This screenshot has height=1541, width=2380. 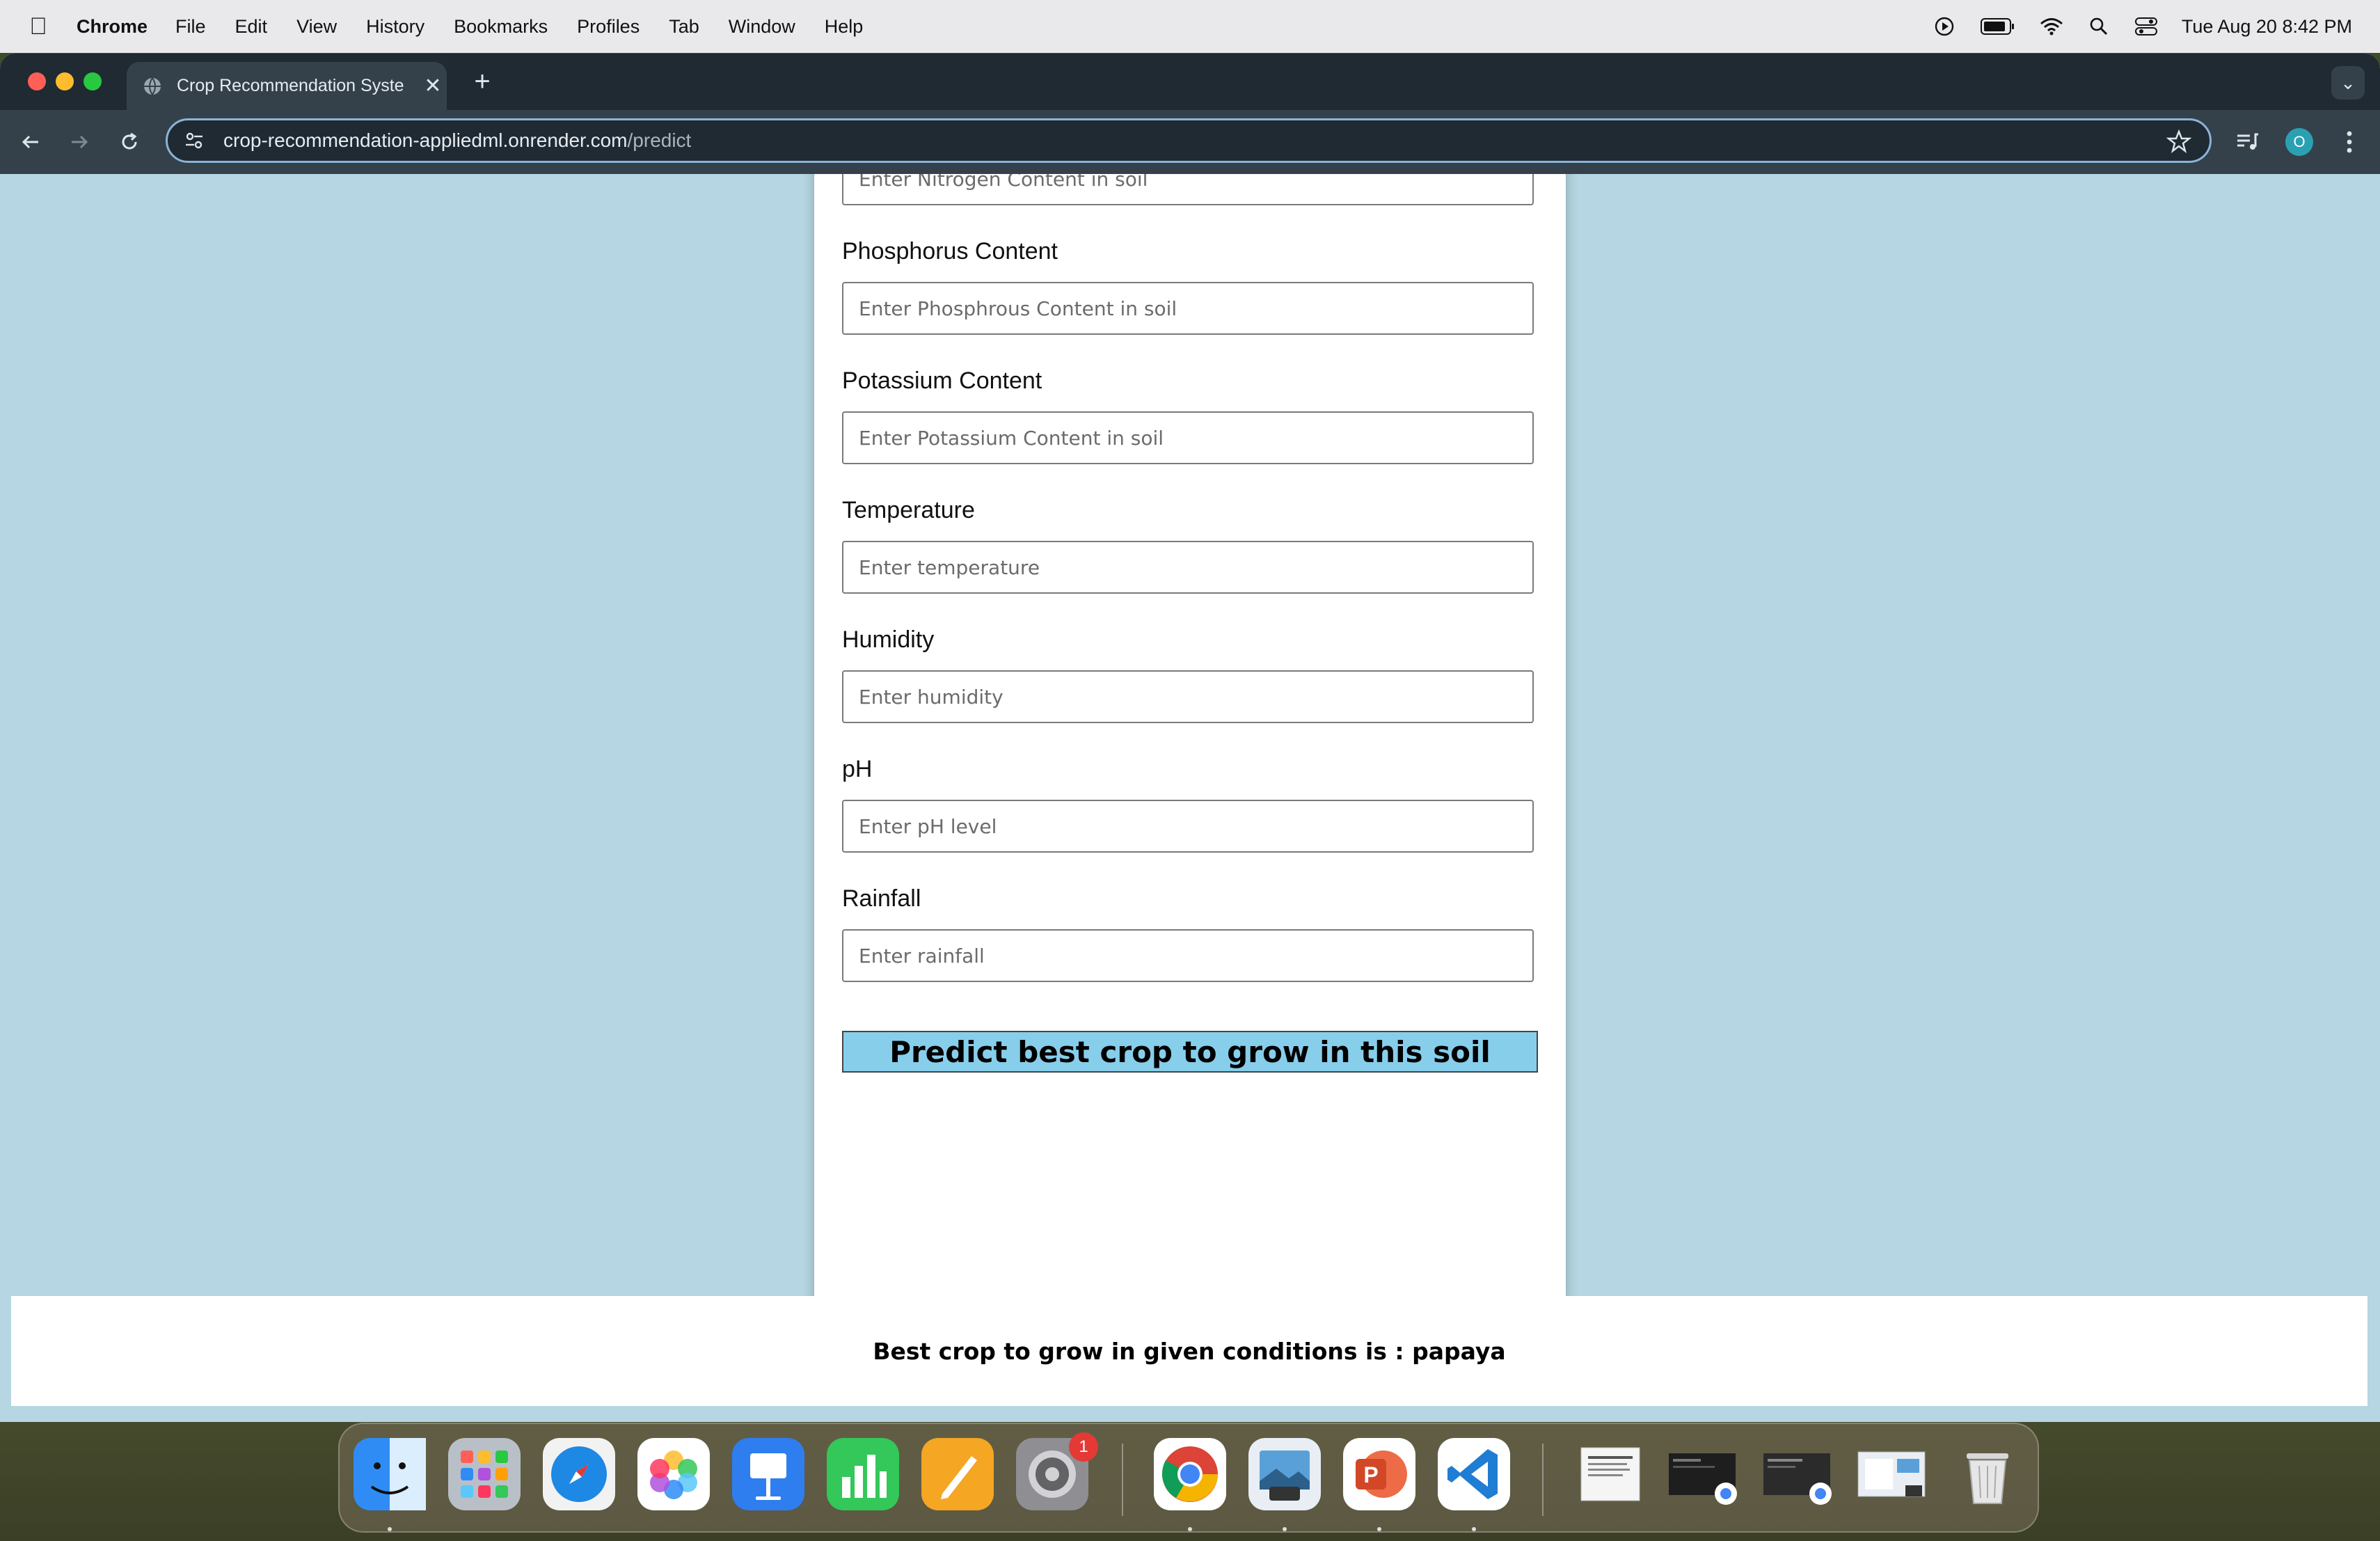 I want to click on menu-window: Window, so click(x=762, y=27).